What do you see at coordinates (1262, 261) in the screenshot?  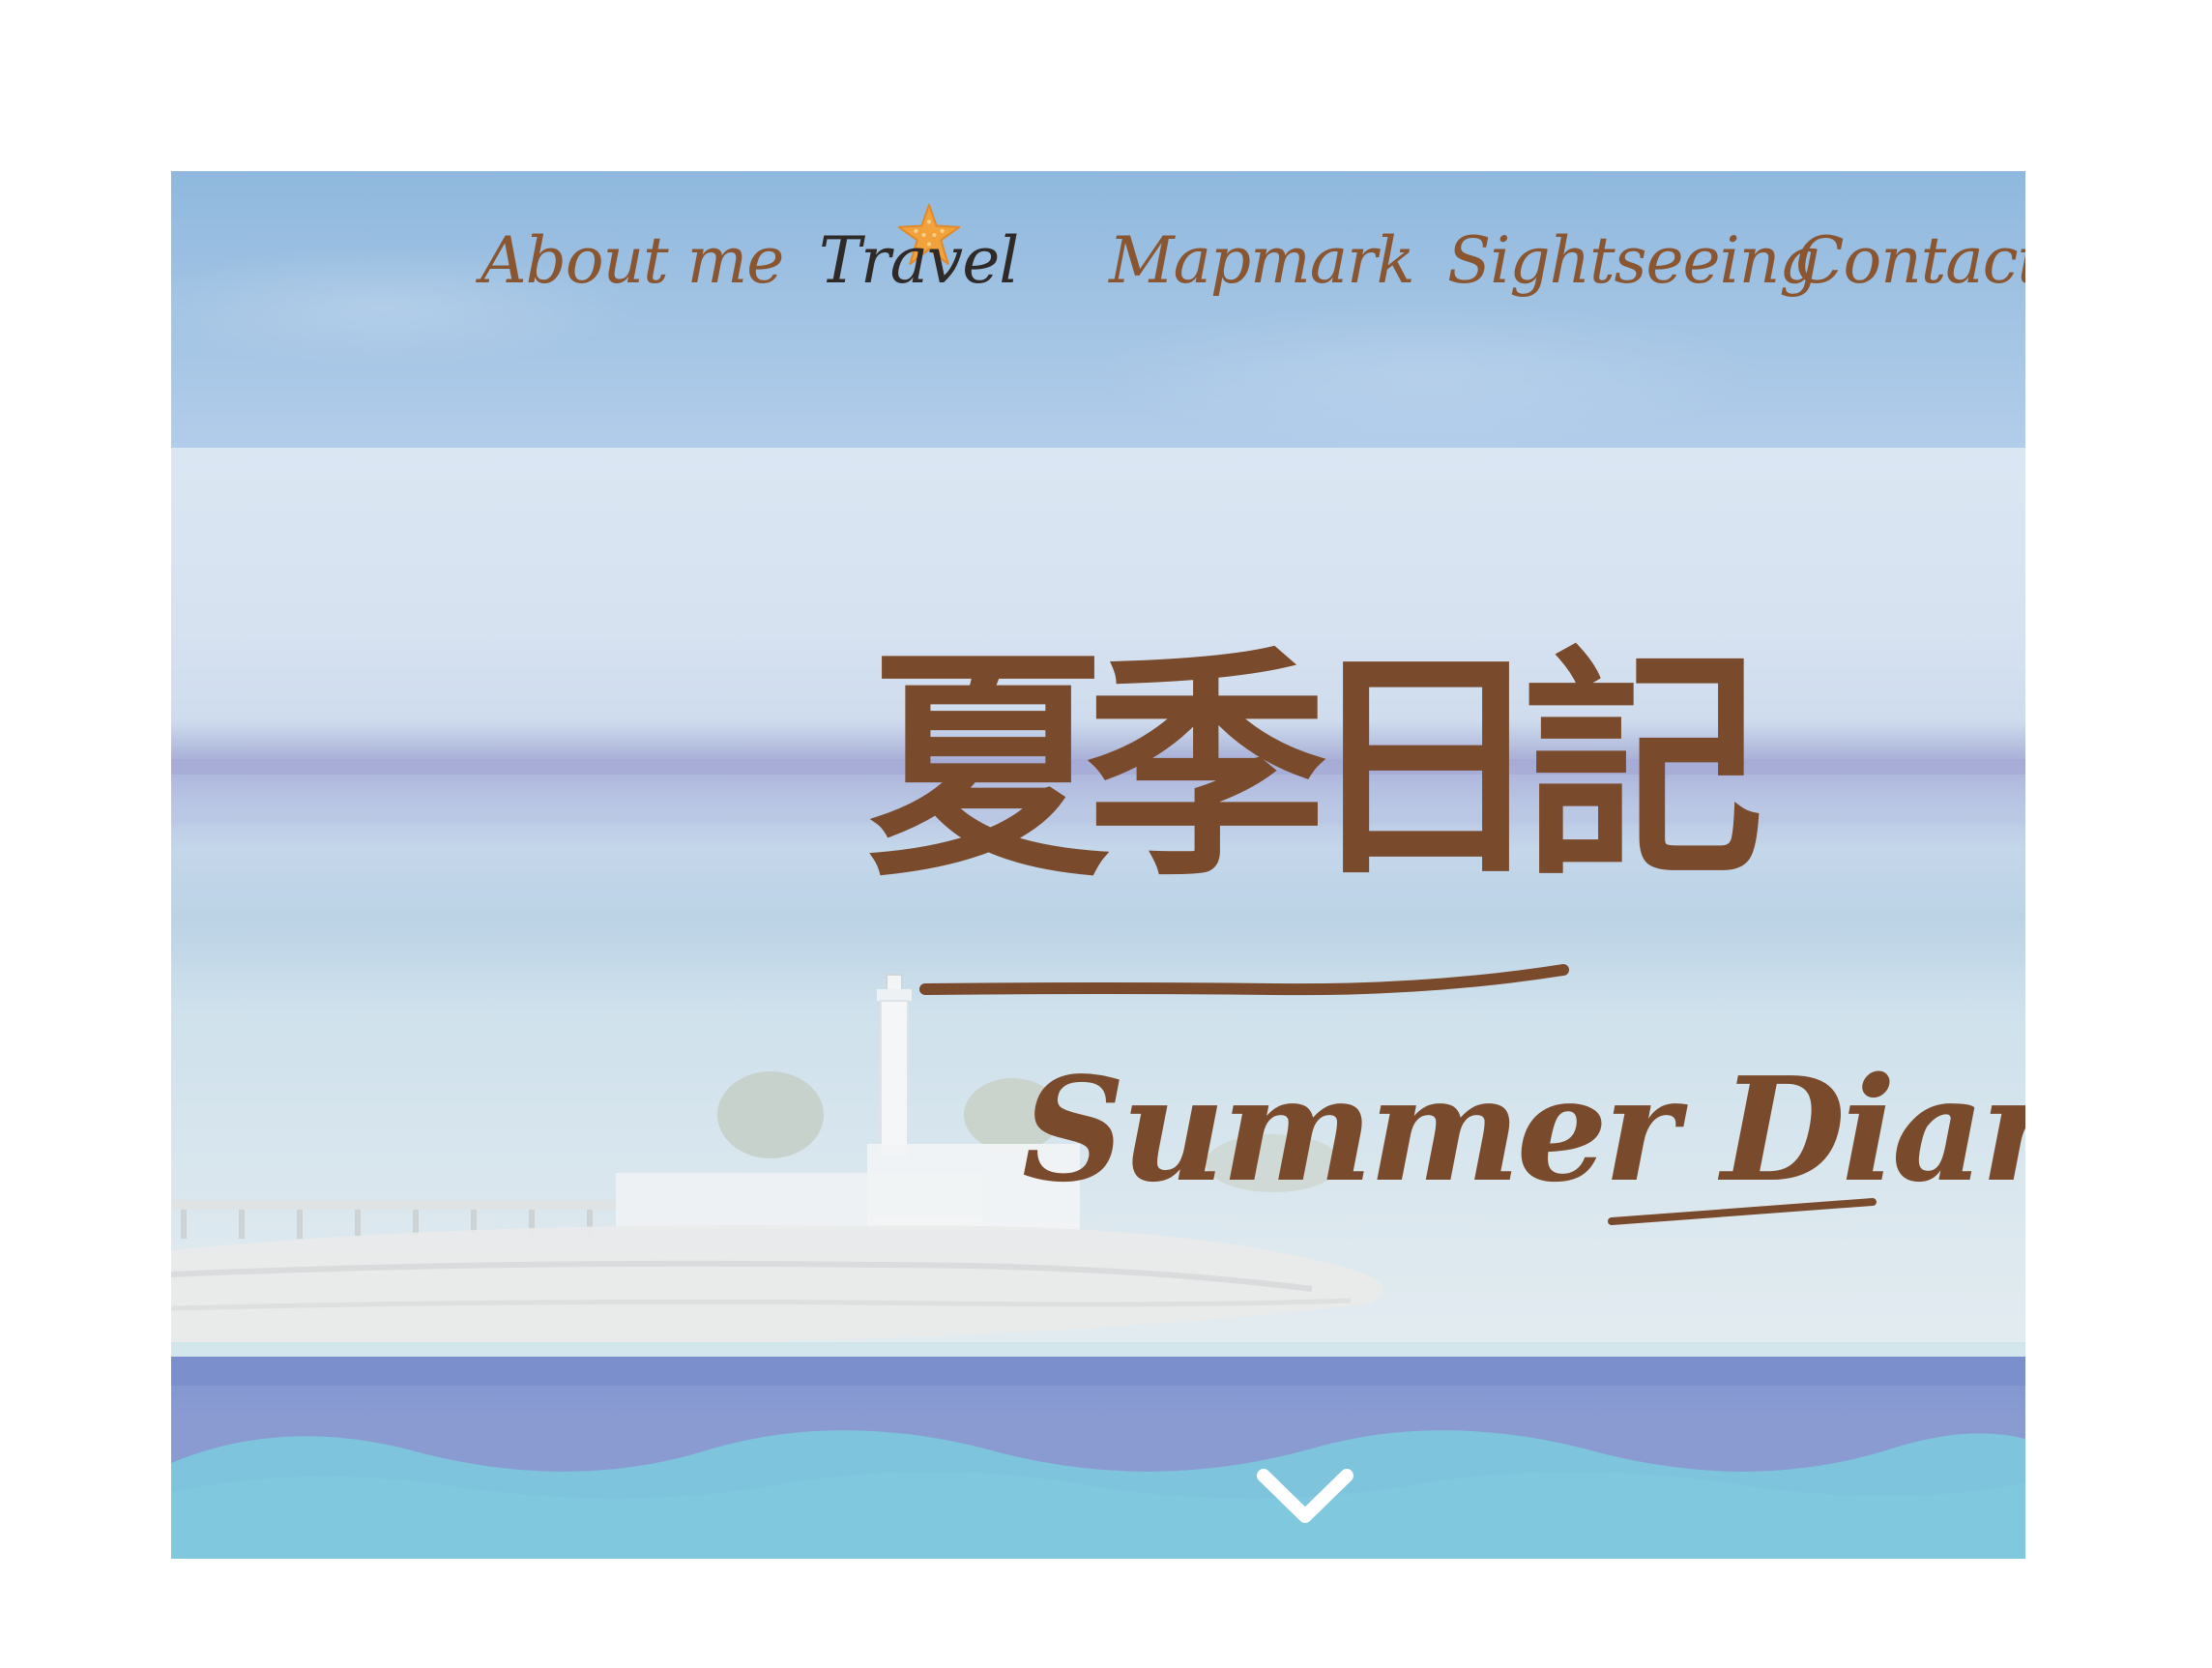 I see `nav-item-mapmark: Mapmark` at bounding box center [1262, 261].